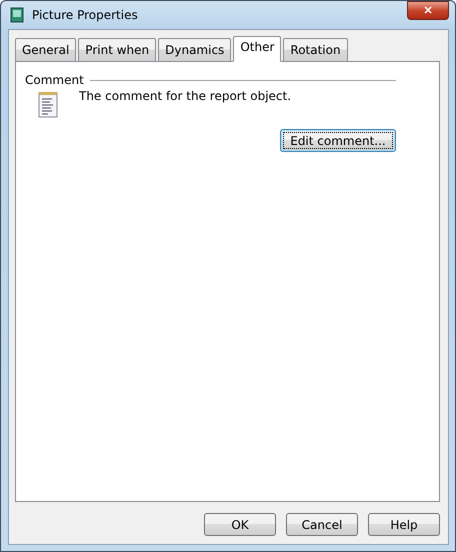  I want to click on tab: Other, so click(257, 49).